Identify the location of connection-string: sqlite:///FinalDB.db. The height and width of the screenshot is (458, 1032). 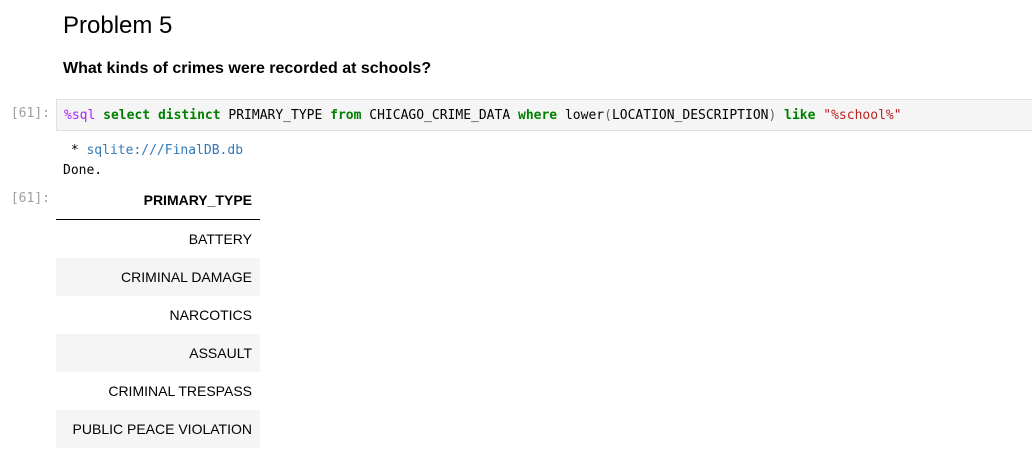
(165, 150).